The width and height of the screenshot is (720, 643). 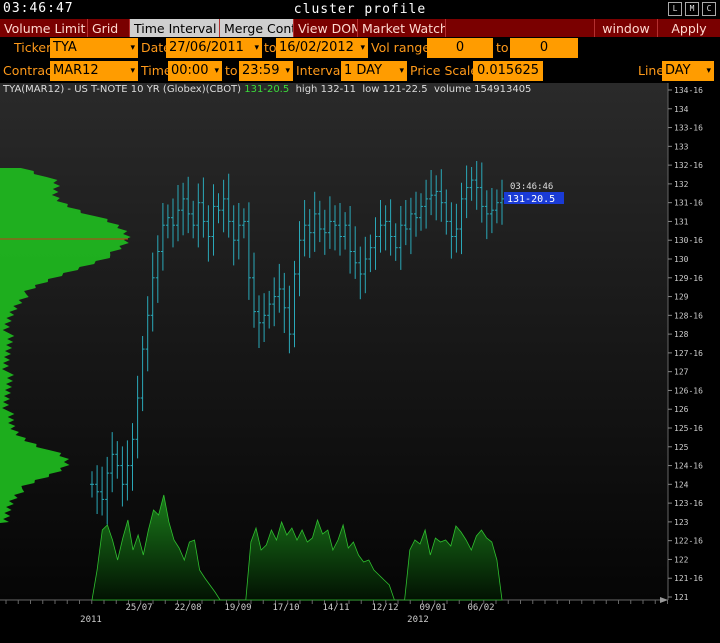 What do you see at coordinates (531, 187) in the screenshot?
I see `overlay-time: 03:46:46` at bounding box center [531, 187].